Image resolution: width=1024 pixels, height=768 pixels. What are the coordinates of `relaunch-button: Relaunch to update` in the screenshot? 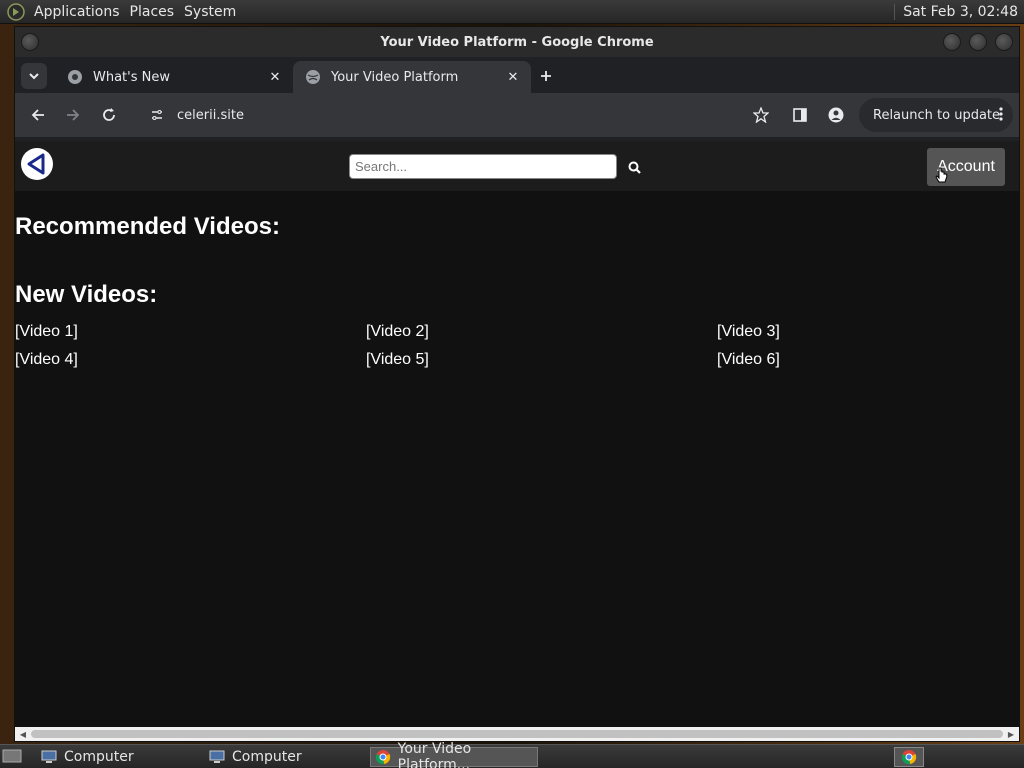 It's located at (936, 115).